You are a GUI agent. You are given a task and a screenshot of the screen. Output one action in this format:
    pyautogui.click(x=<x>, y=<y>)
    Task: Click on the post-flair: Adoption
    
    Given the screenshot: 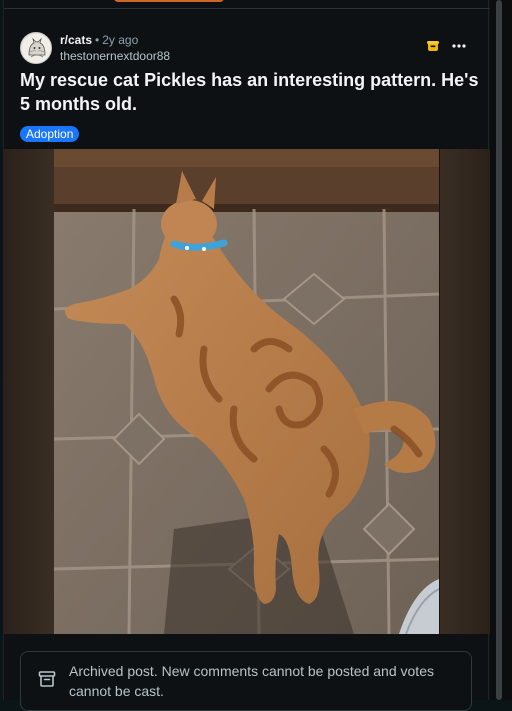 What is the action you would take?
    pyautogui.click(x=50, y=134)
    